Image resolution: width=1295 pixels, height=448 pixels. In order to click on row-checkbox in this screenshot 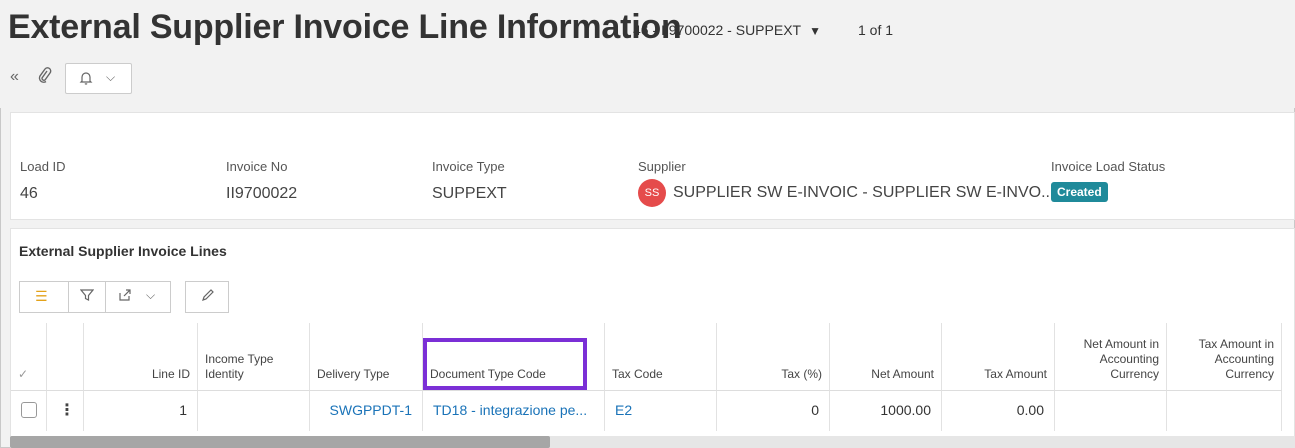, I will do `click(29, 410)`.